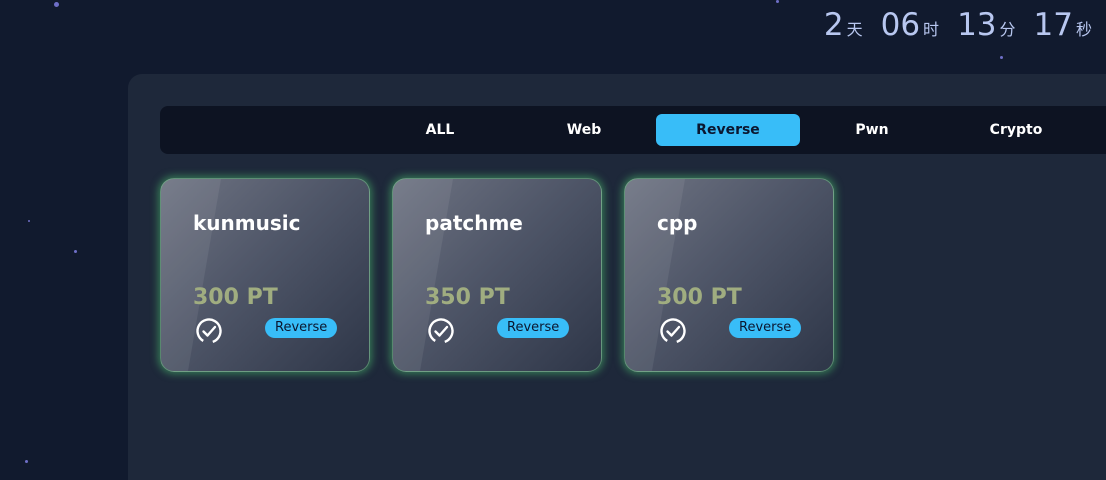 The image size is (1106, 480). Describe the element at coordinates (265, 275) in the screenshot. I see `challenge-card-kunmusic: kunmusic 300 PT Reverse` at that location.